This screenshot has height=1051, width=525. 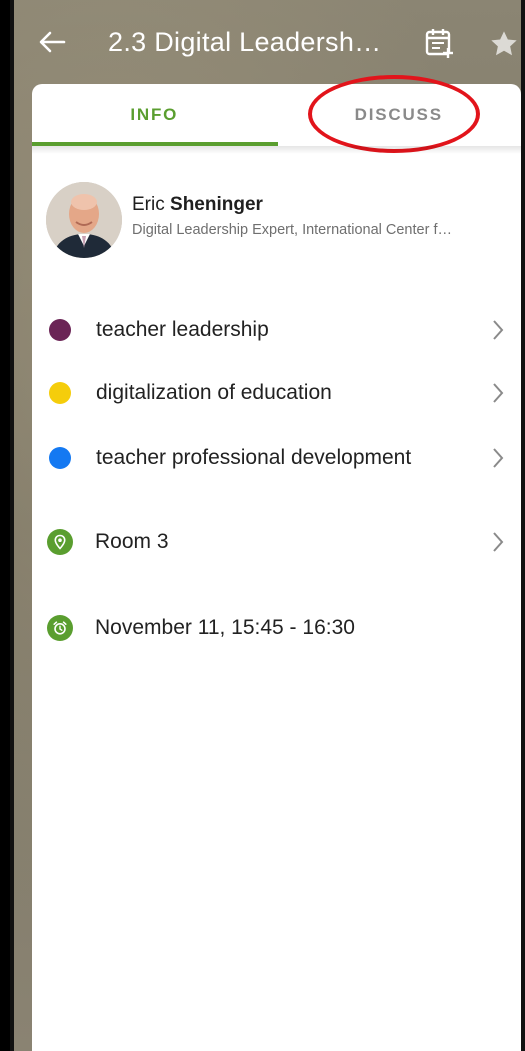 I want to click on location-label: Room 3, so click(x=132, y=541).